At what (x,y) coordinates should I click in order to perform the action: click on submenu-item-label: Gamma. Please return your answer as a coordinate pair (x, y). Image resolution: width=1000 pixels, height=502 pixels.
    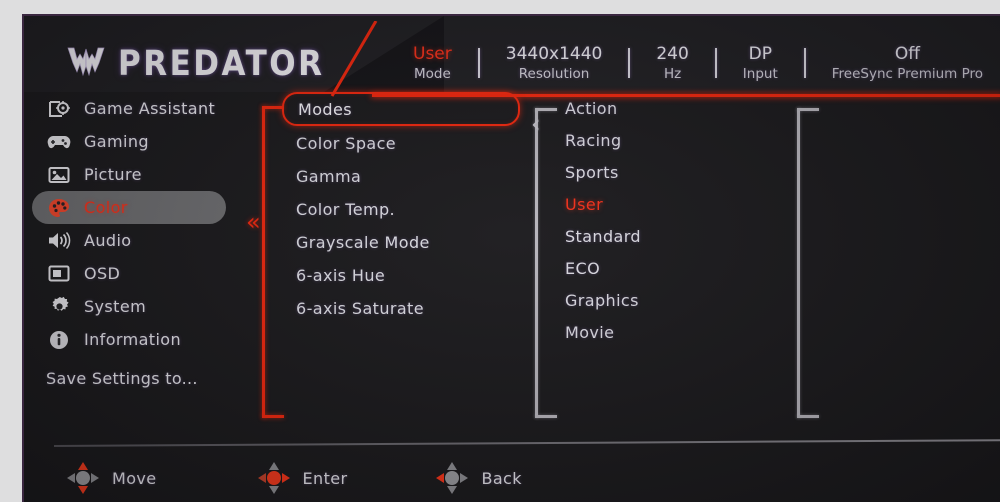
    Looking at the image, I should click on (329, 176).